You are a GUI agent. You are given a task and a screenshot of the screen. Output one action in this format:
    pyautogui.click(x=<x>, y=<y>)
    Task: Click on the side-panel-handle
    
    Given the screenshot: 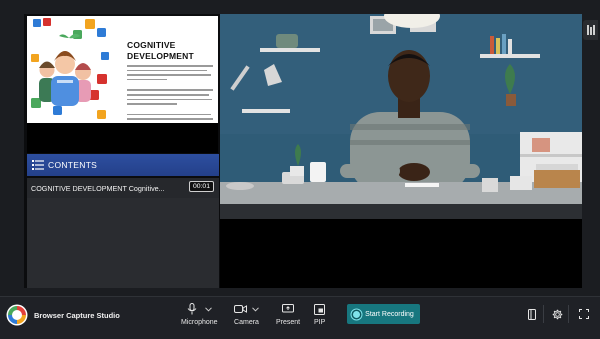 What is the action you would take?
    pyautogui.click(x=590, y=30)
    